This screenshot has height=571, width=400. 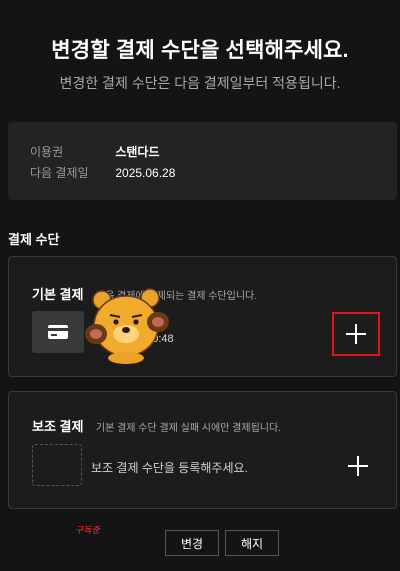 I want to click on next-payment-row: 다음 결제일 2025.06.28, so click(x=102, y=172).